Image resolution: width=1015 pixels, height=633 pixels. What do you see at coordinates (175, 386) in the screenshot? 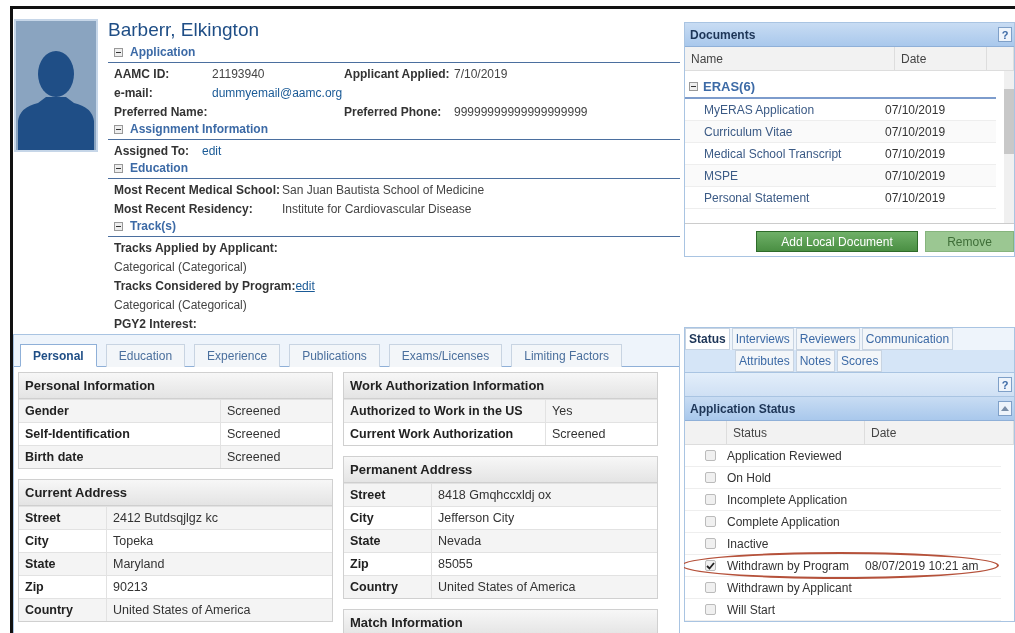
I see `card-title: Personal Information` at bounding box center [175, 386].